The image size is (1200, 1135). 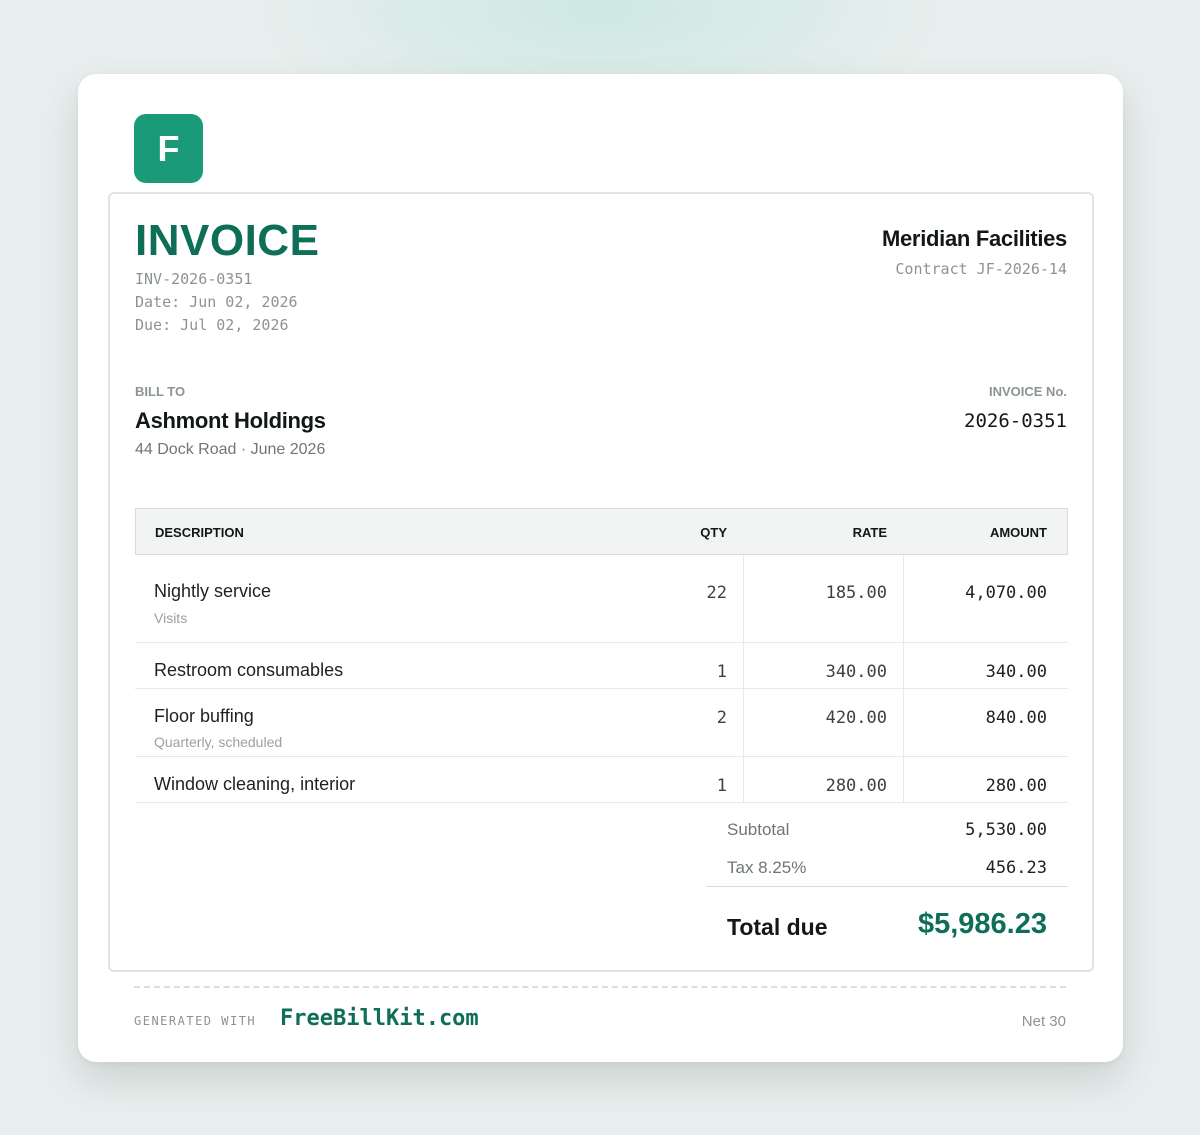 I want to click on footer-divider, so click(x=600, y=987).